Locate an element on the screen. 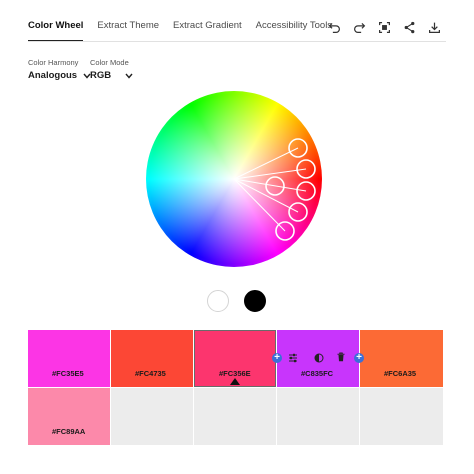  contrast-icon is located at coordinates (319, 358).